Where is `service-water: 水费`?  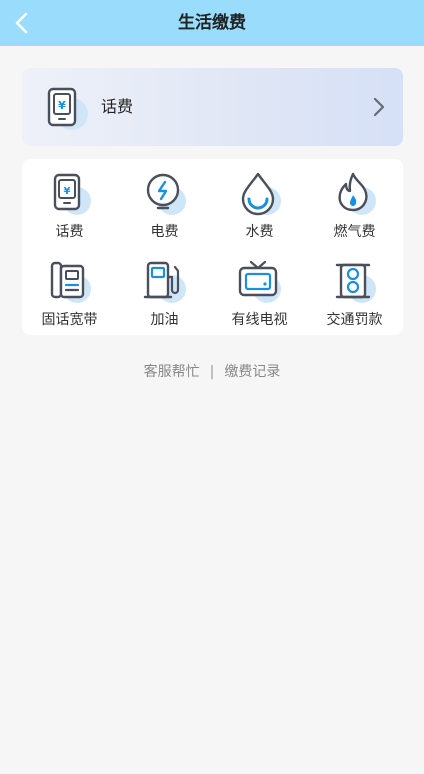
service-water: 水费 is located at coordinates (259, 203).